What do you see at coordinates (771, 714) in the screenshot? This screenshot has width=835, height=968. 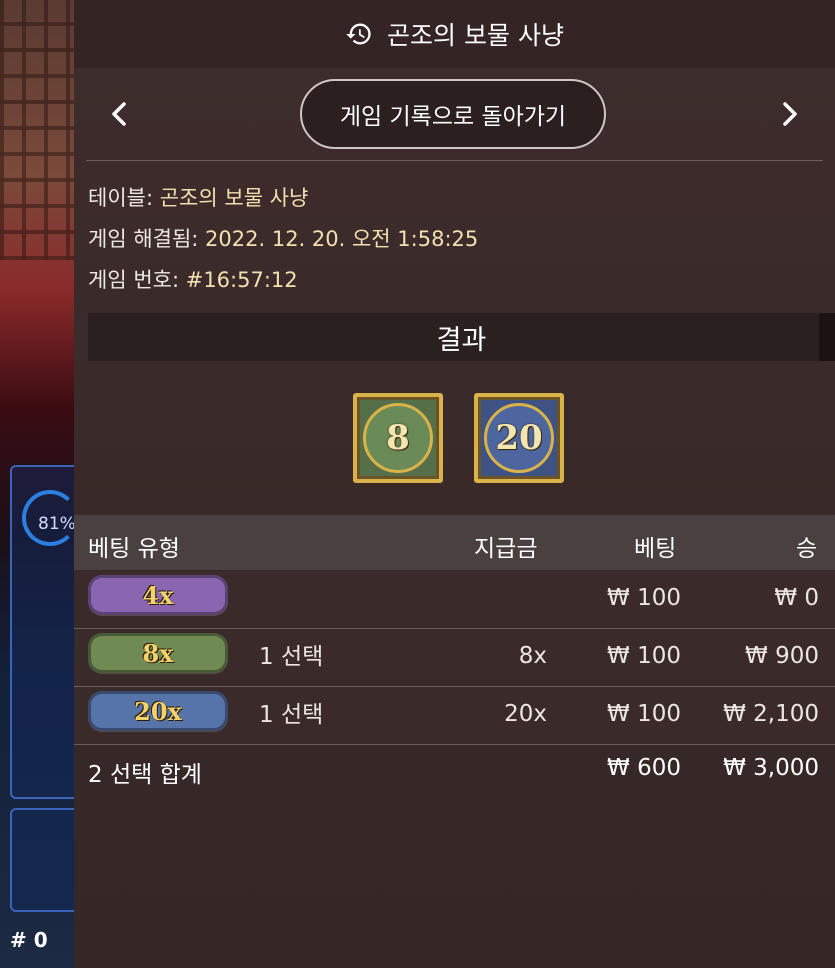 I see `row-win: ₩ 2,100` at bounding box center [771, 714].